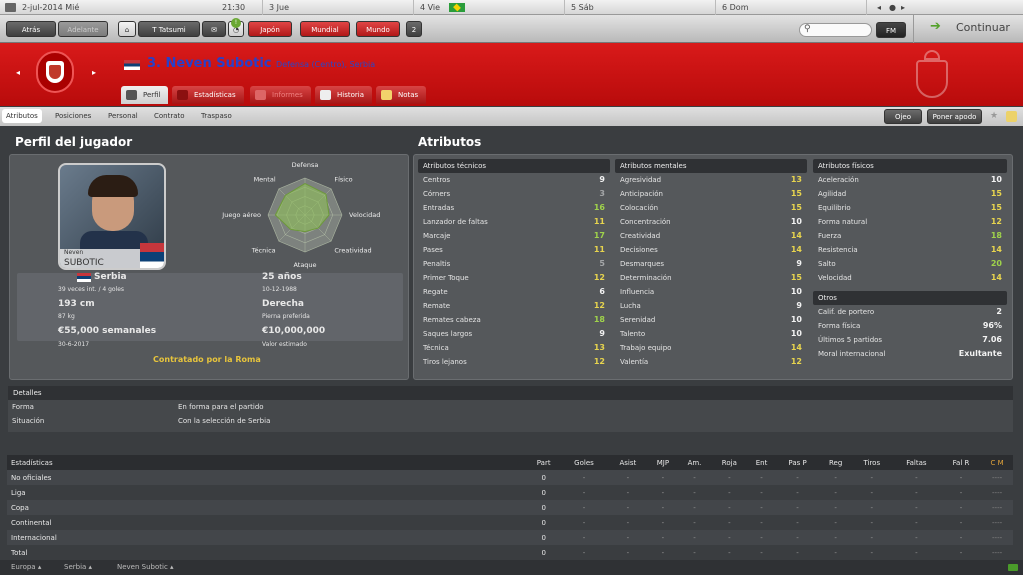 The width and height of the screenshot is (1023, 575). What do you see at coordinates (711, 264) in the screenshot?
I see `attribute-row: Desmarques 9` at bounding box center [711, 264].